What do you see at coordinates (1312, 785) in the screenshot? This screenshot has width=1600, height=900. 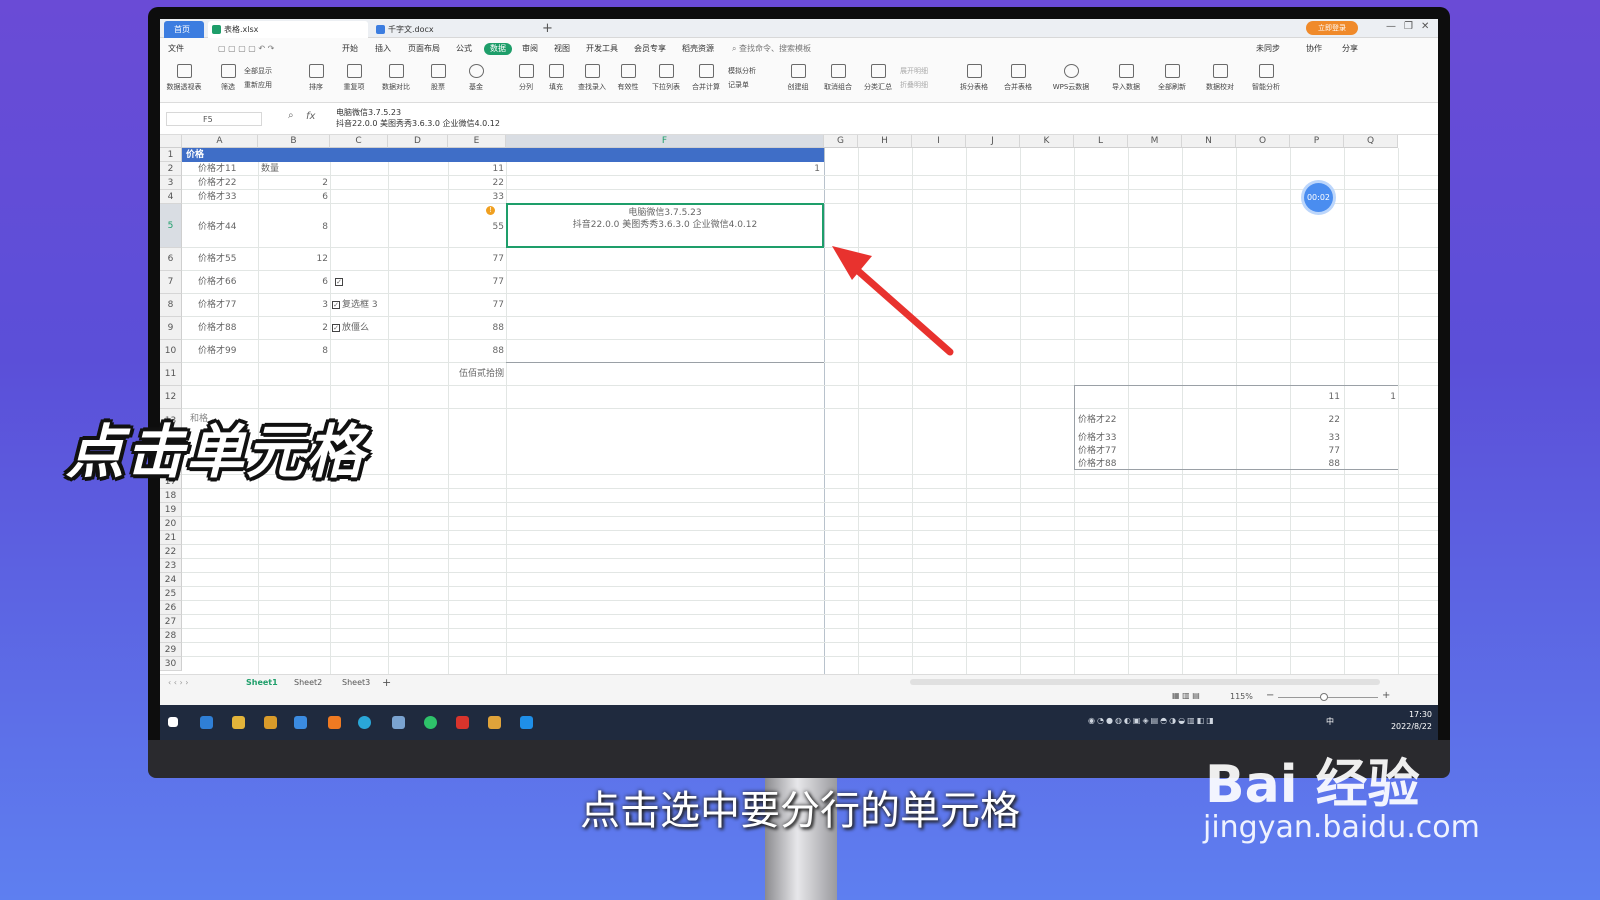 I see `watermark-brand: Bai 经验` at bounding box center [1312, 785].